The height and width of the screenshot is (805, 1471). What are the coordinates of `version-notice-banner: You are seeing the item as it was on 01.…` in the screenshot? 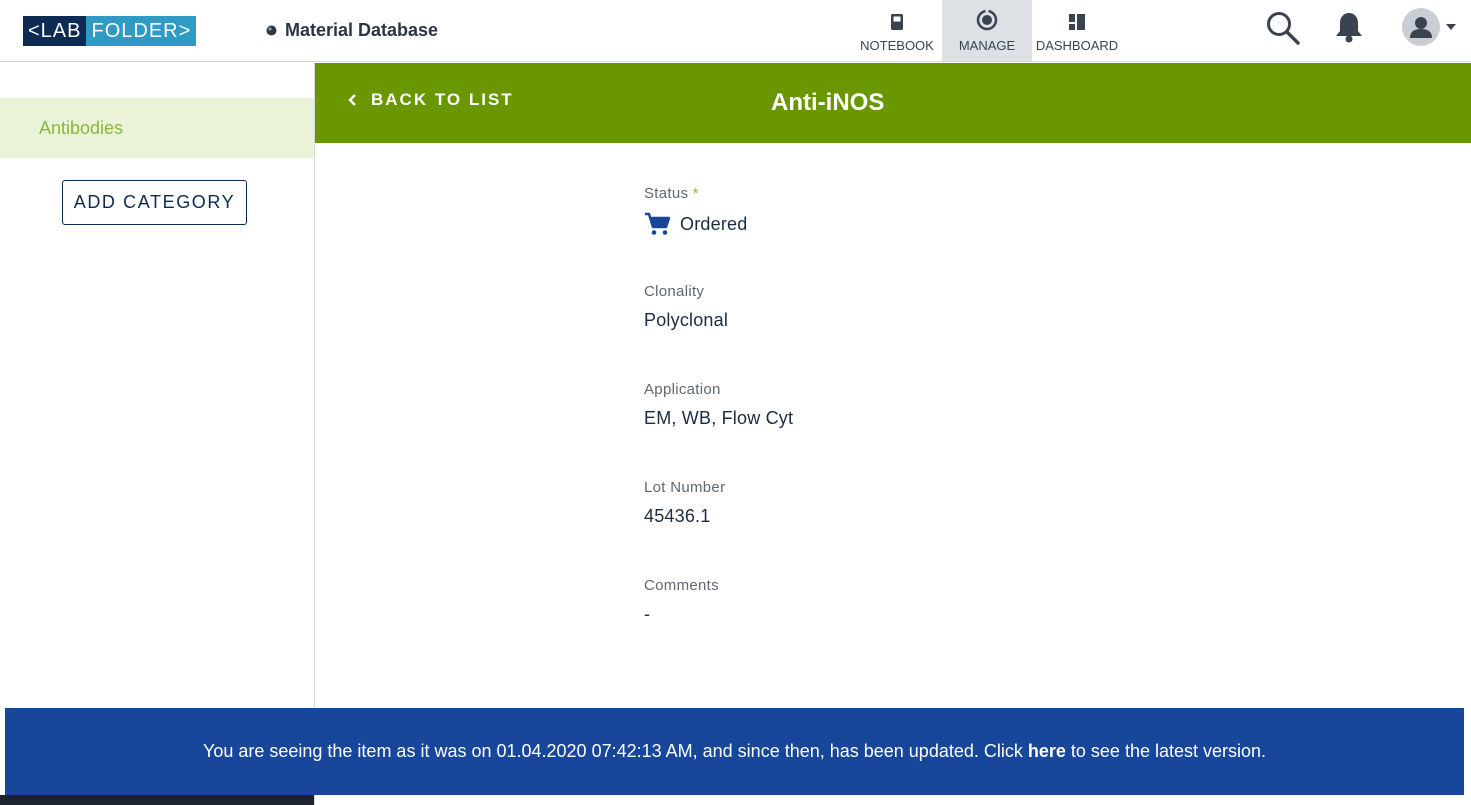 It's located at (734, 751).